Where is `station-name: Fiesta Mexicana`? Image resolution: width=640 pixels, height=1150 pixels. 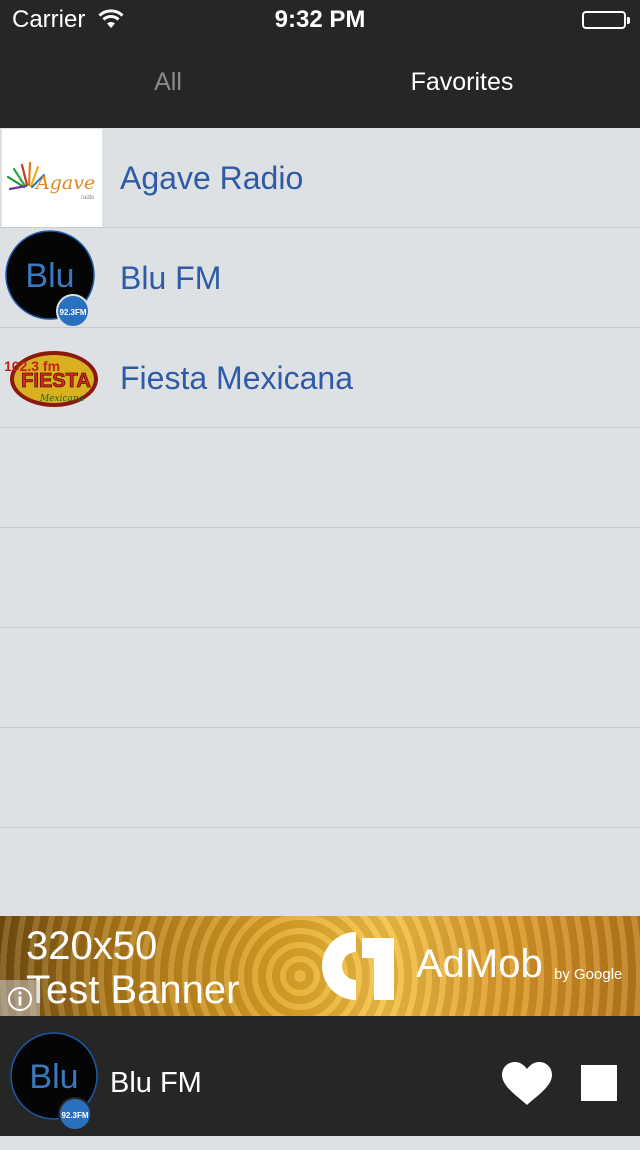 station-name: Fiesta Mexicana is located at coordinates (236, 378).